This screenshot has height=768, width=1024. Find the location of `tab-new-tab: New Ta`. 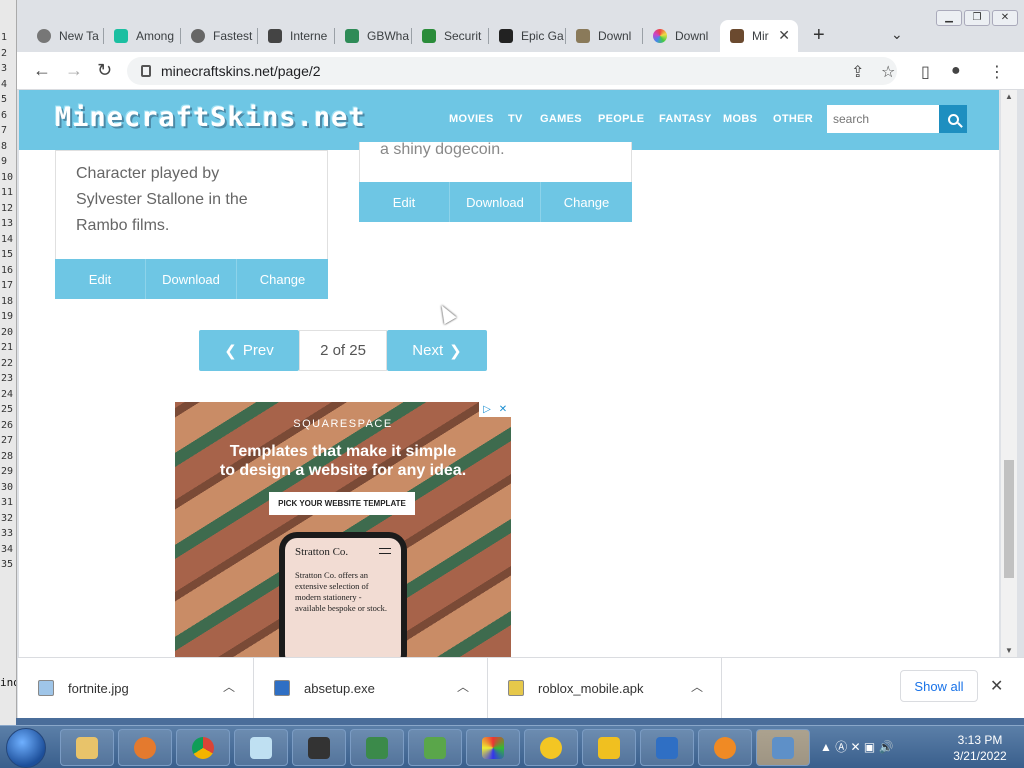

tab-new-tab: New Ta is located at coordinates (65, 36).